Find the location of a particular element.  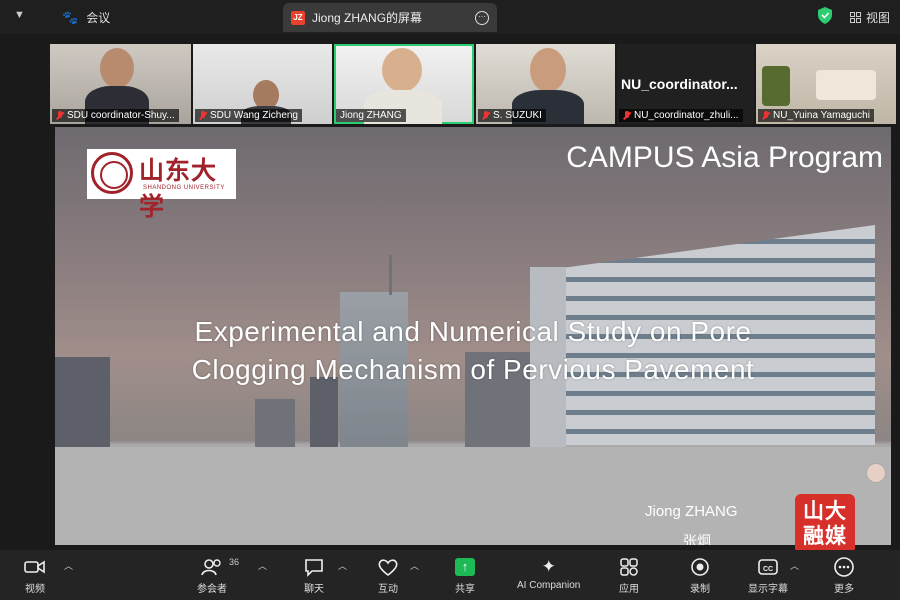

closed-captions-icon: CC is located at coordinates (768, 567).